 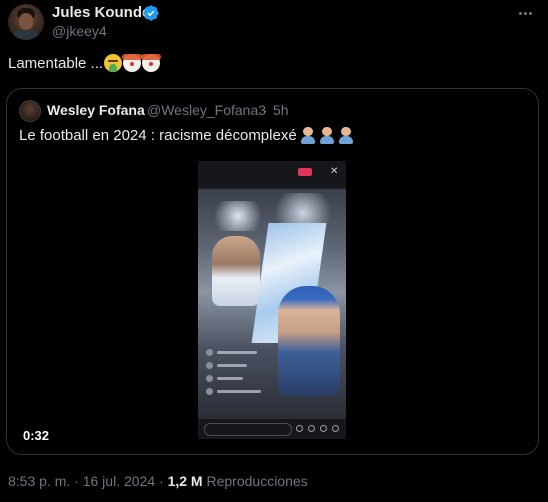 What do you see at coordinates (101, 12) in the screenshot?
I see `author-name: Jules Kounde` at bounding box center [101, 12].